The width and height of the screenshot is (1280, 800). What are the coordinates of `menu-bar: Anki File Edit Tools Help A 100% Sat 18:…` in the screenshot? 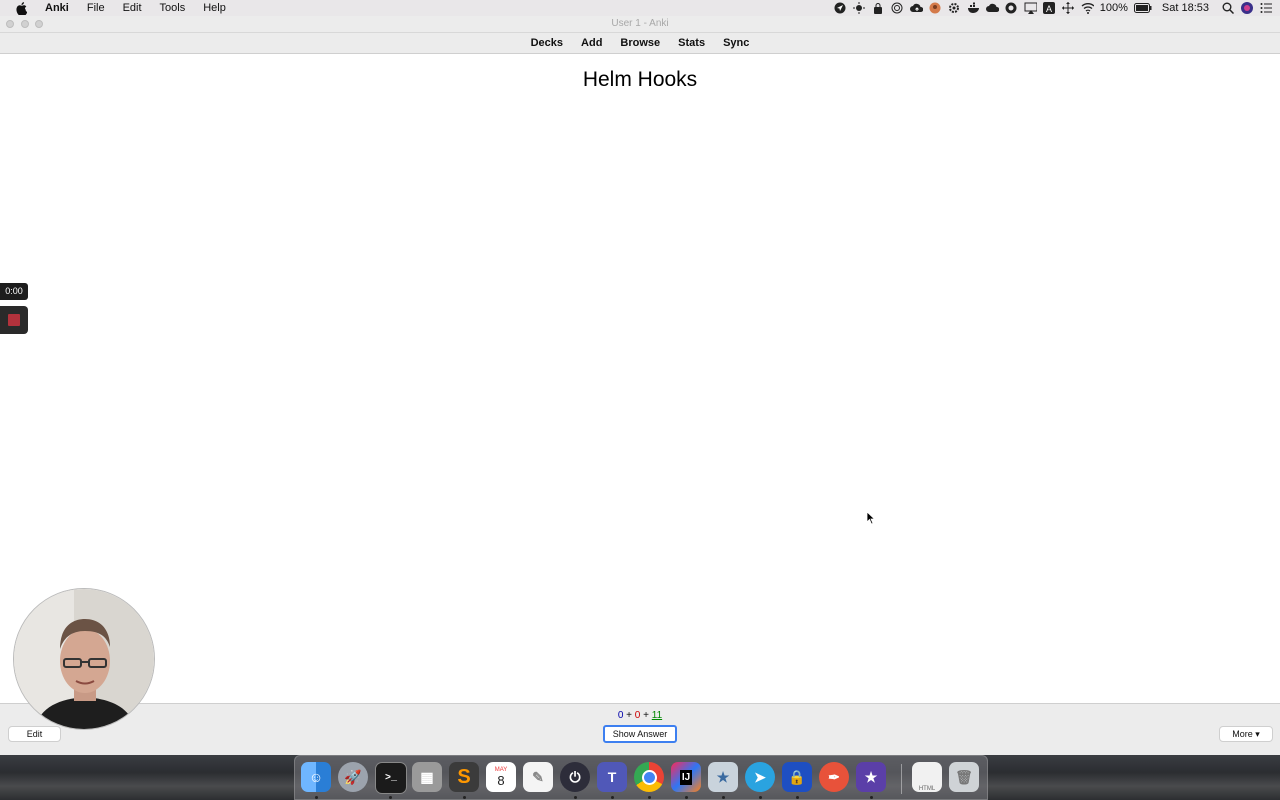 It's located at (640, 8).